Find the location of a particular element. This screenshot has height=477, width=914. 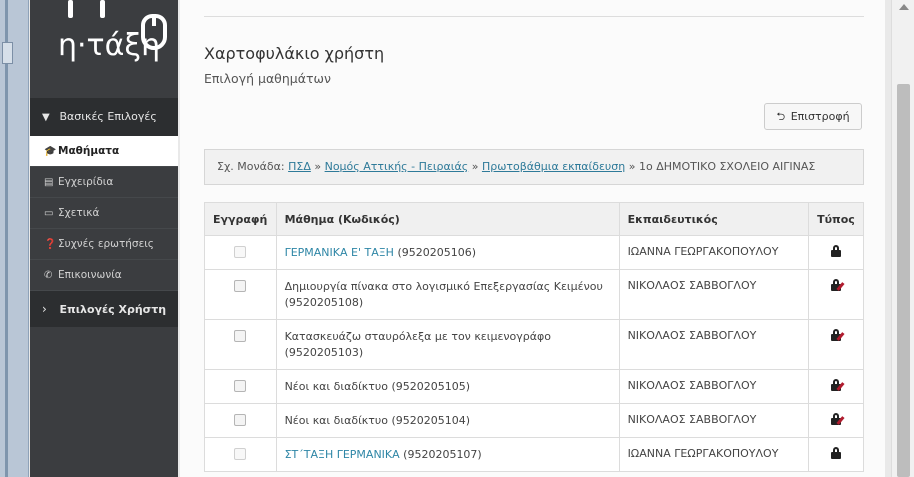

col-header-teacher: Εκπαιδευτικός is located at coordinates (714, 219).